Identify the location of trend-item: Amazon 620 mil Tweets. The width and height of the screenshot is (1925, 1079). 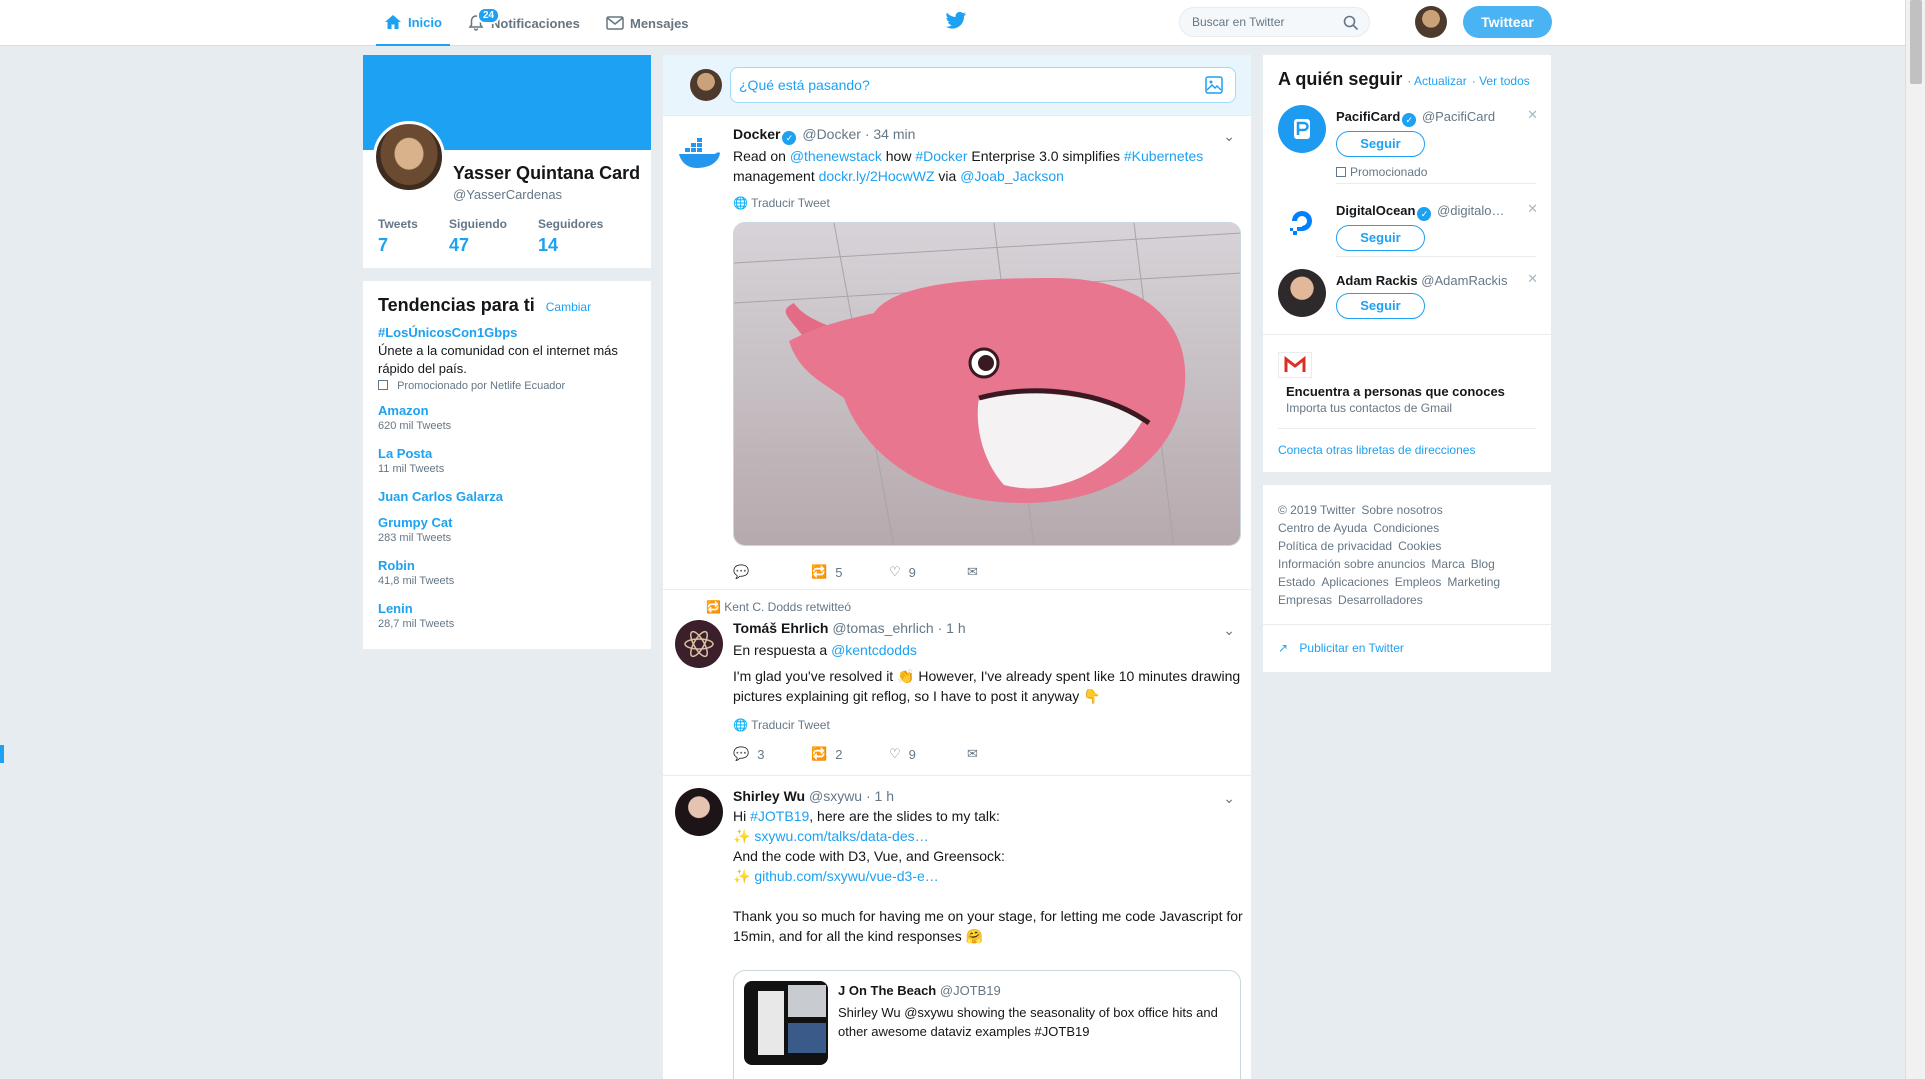
(414, 417).